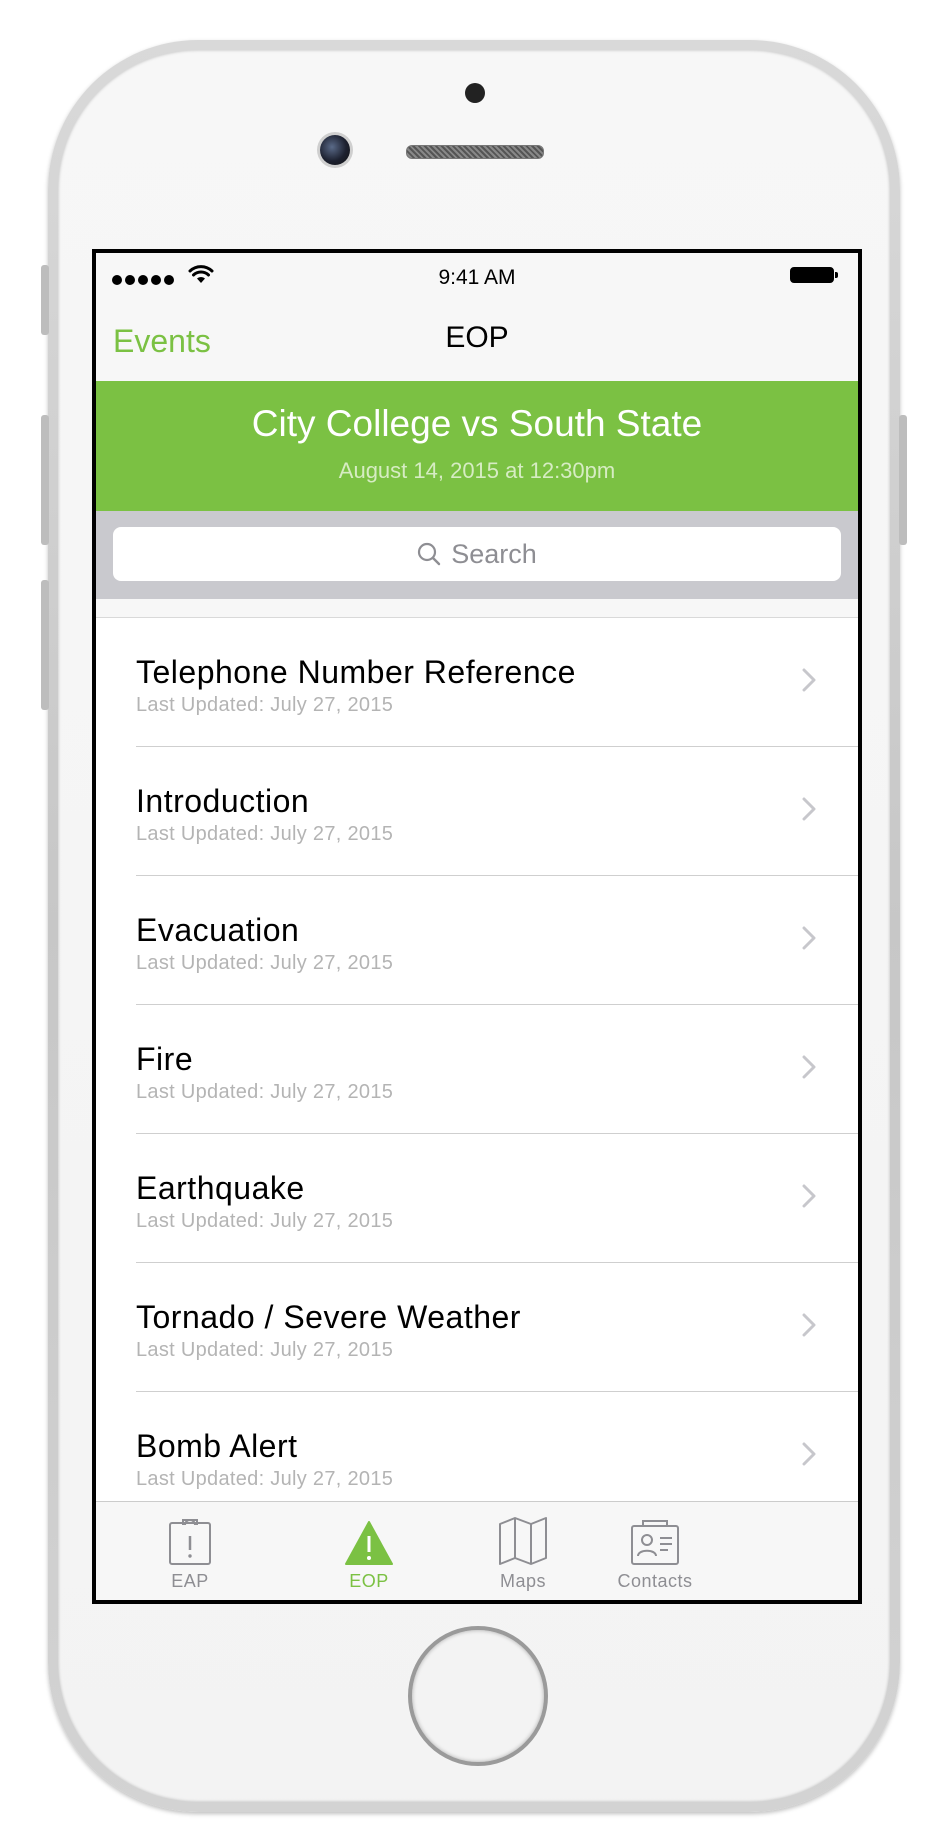  What do you see at coordinates (217, 1446) in the screenshot?
I see `item-title: Bomb Alert` at bounding box center [217, 1446].